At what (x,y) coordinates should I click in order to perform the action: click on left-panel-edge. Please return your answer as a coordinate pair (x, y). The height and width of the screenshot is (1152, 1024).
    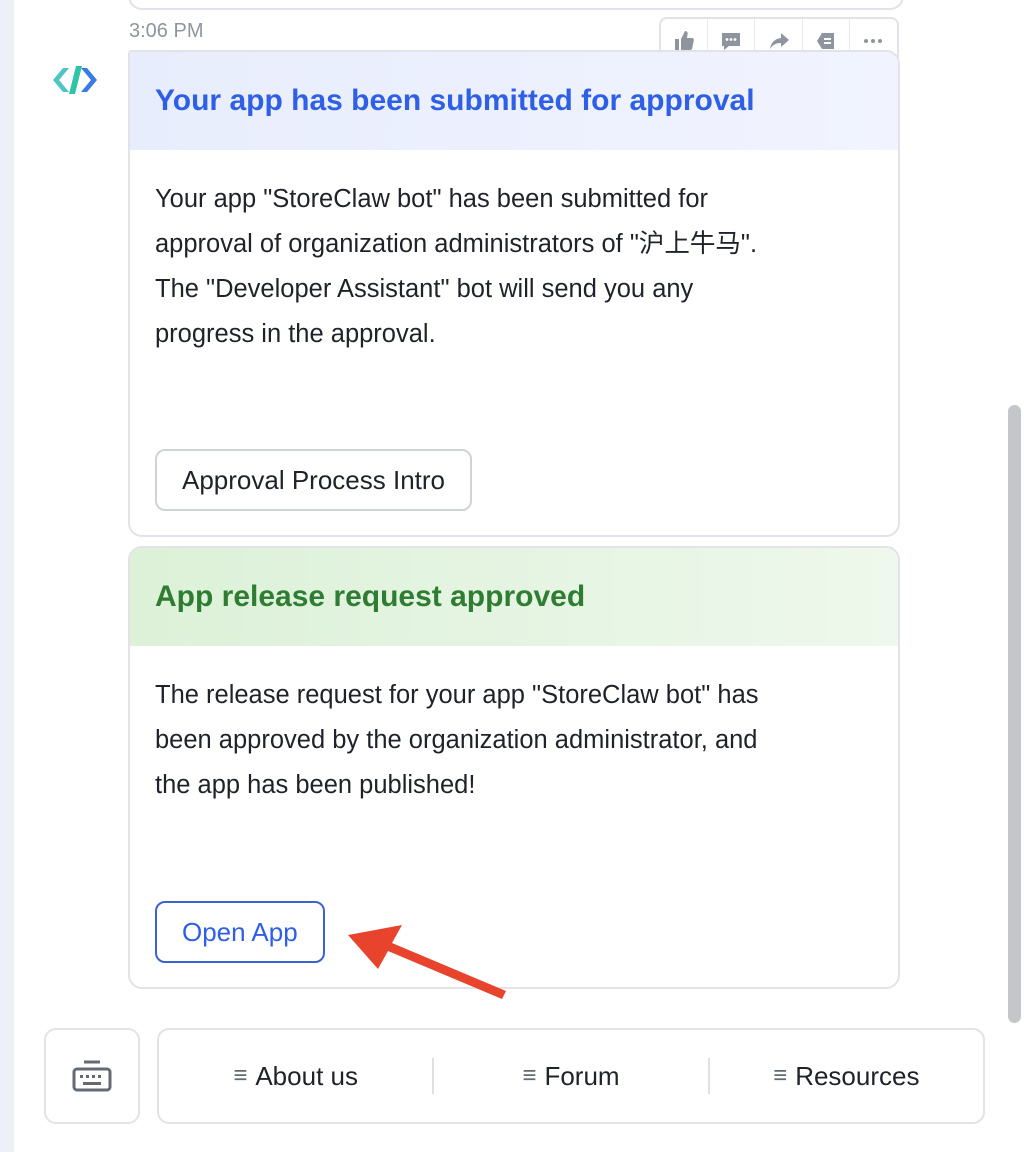
    Looking at the image, I should click on (7, 576).